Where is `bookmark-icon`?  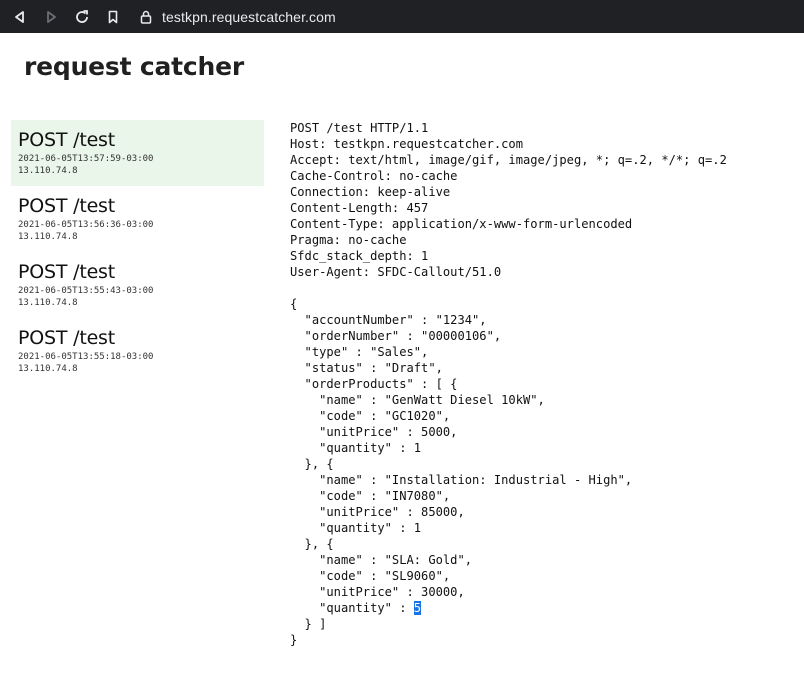
bookmark-icon is located at coordinates (113, 16).